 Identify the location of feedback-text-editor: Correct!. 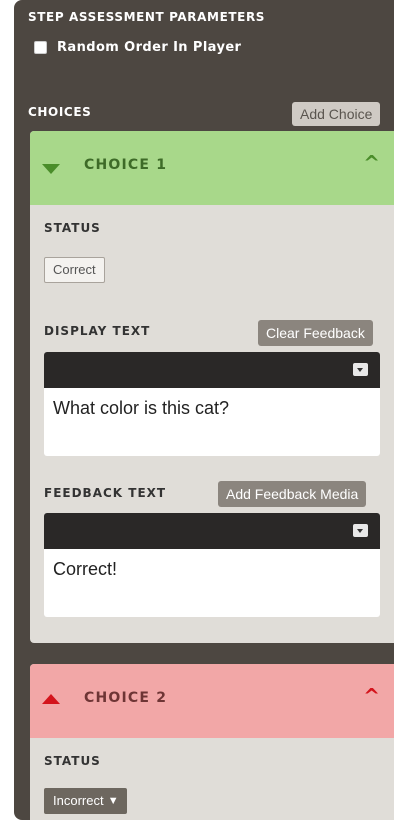
(212, 565).